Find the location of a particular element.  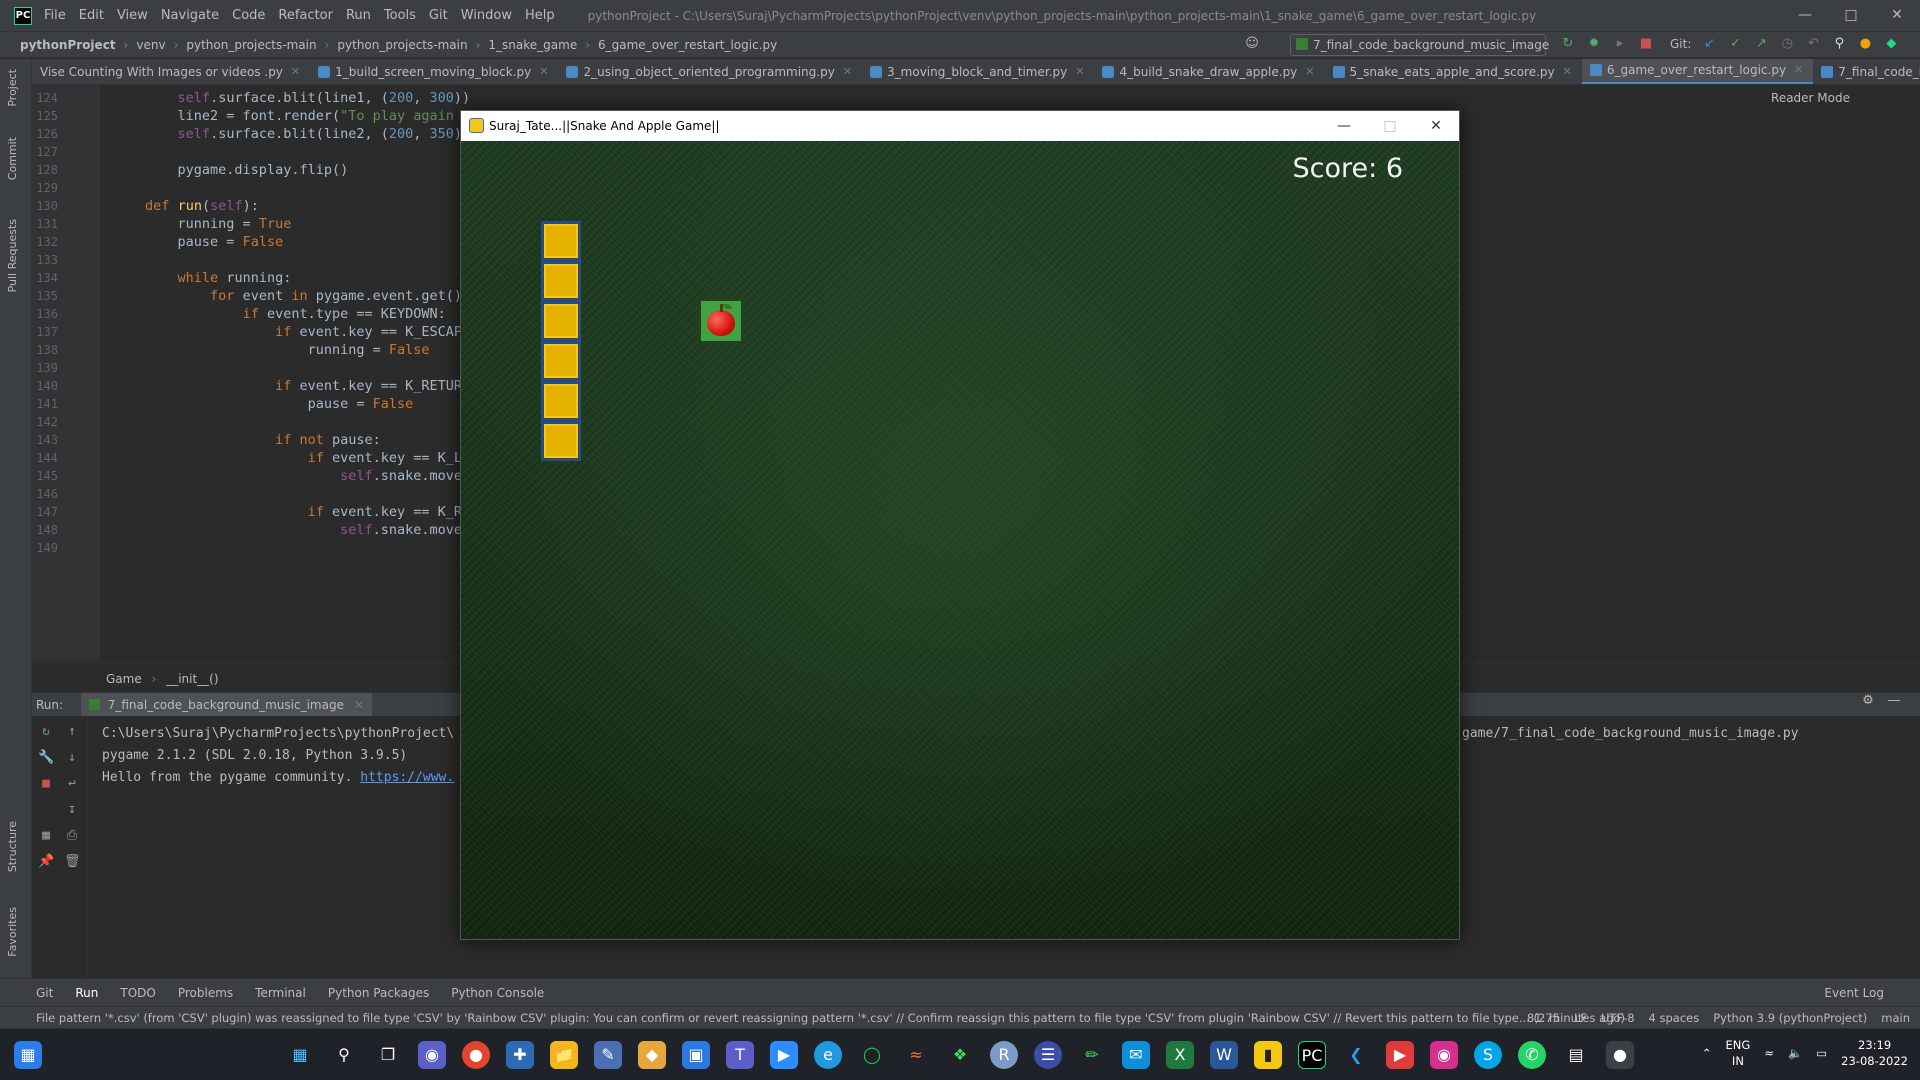

code-breadcrumb-class: Game is located at coordinates (124, 679).